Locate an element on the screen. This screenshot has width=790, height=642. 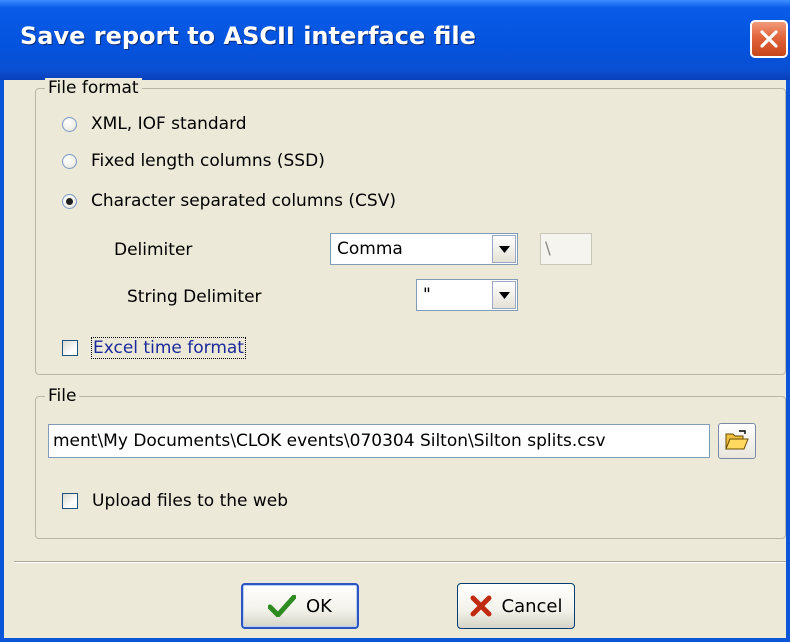
delimiter-select: Comma is located at coordinates (424, 249).